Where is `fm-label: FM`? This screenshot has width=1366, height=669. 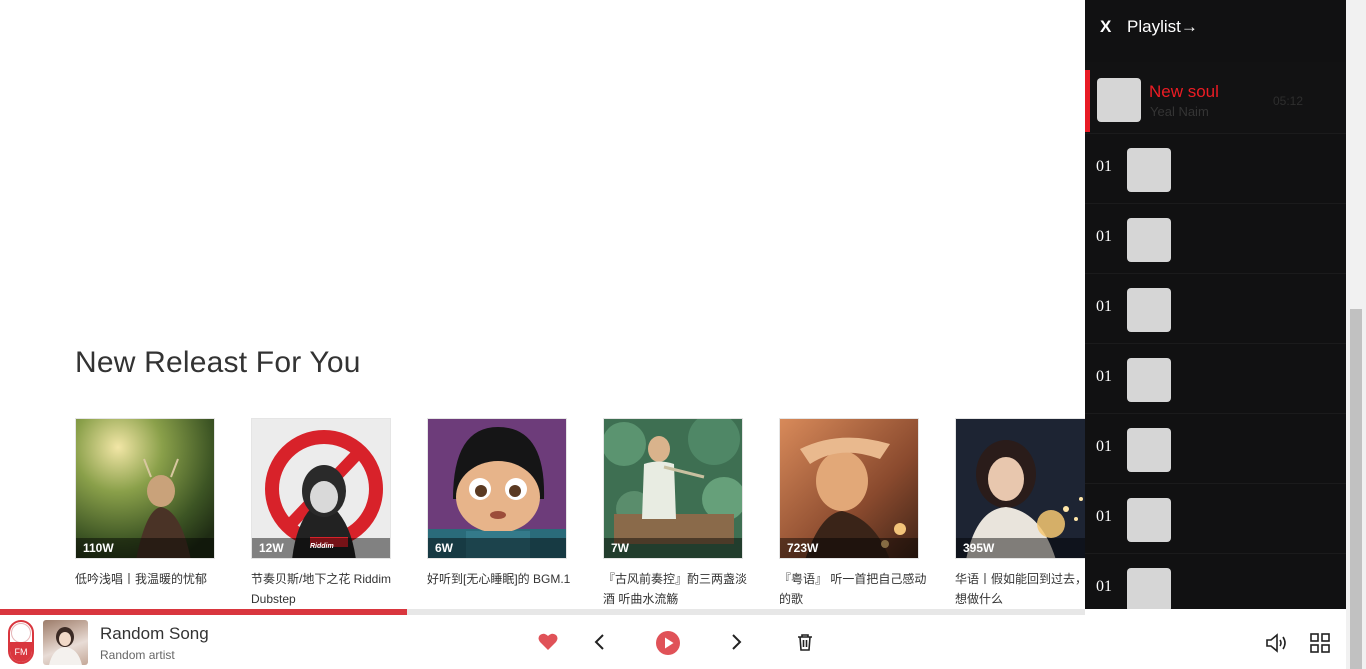 fm-label: FM is located at coordinates (21, 652).